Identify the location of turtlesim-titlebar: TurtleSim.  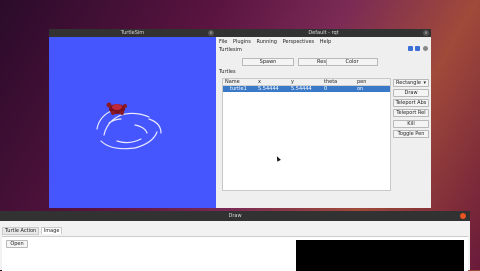
(132, 33).